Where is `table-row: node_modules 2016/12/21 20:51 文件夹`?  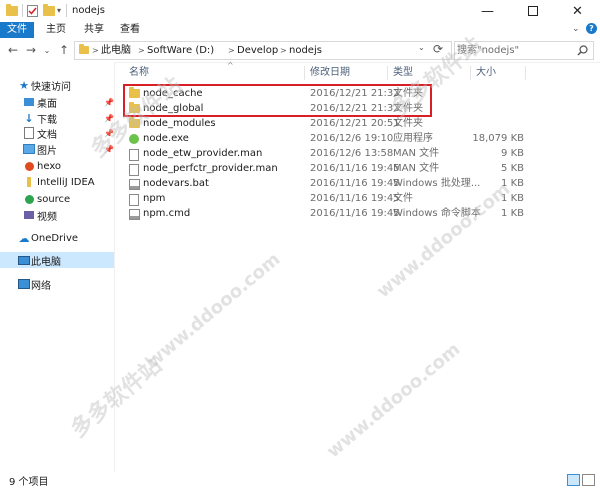
table-row: node_modules 2016/12/21 20:51 文件夹 is located at coordinates (324, 124).